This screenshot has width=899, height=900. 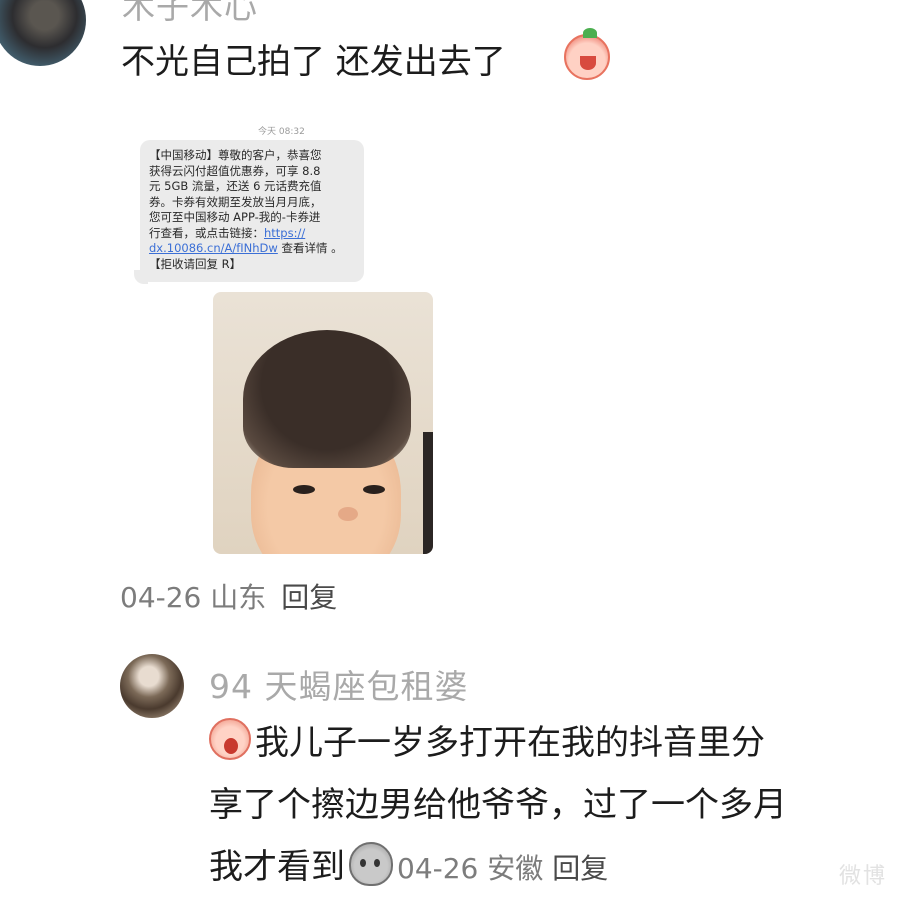 I want to click on screaming-face-icon, so click(x=230, y=739).